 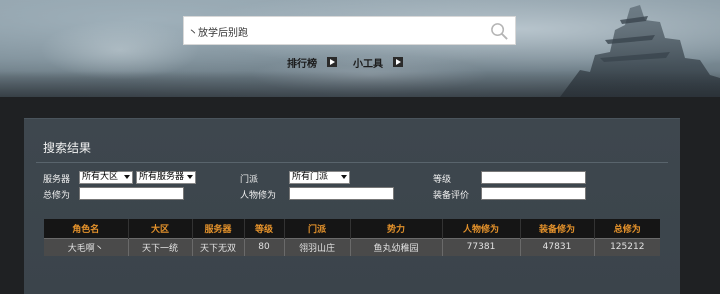 What do you see at coordinates (396, 228) in the screenshot?
I see `column-header: 势力` at bounding box center [396, 228].